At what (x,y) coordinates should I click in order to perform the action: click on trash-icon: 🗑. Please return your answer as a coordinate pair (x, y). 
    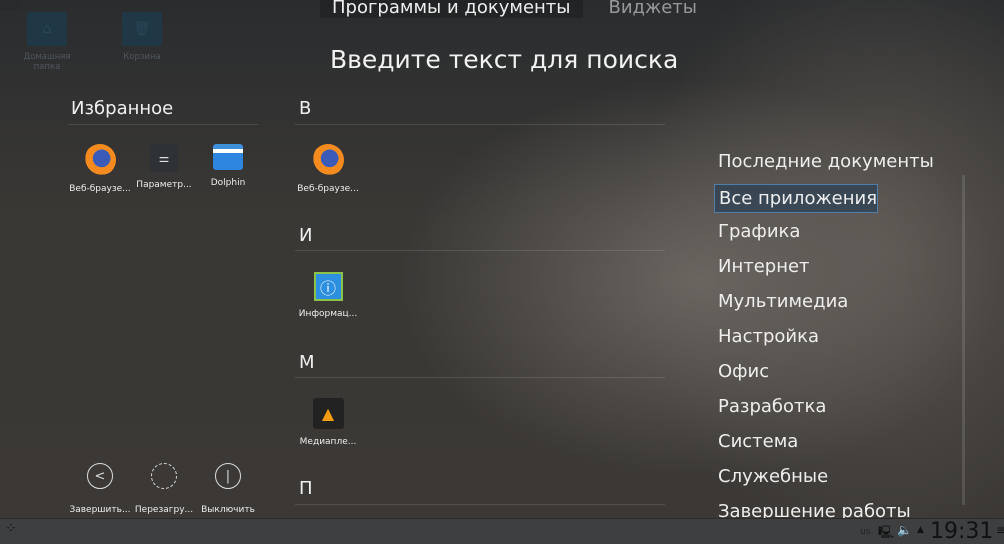
    Looking at the image, I should click on (142, 29).